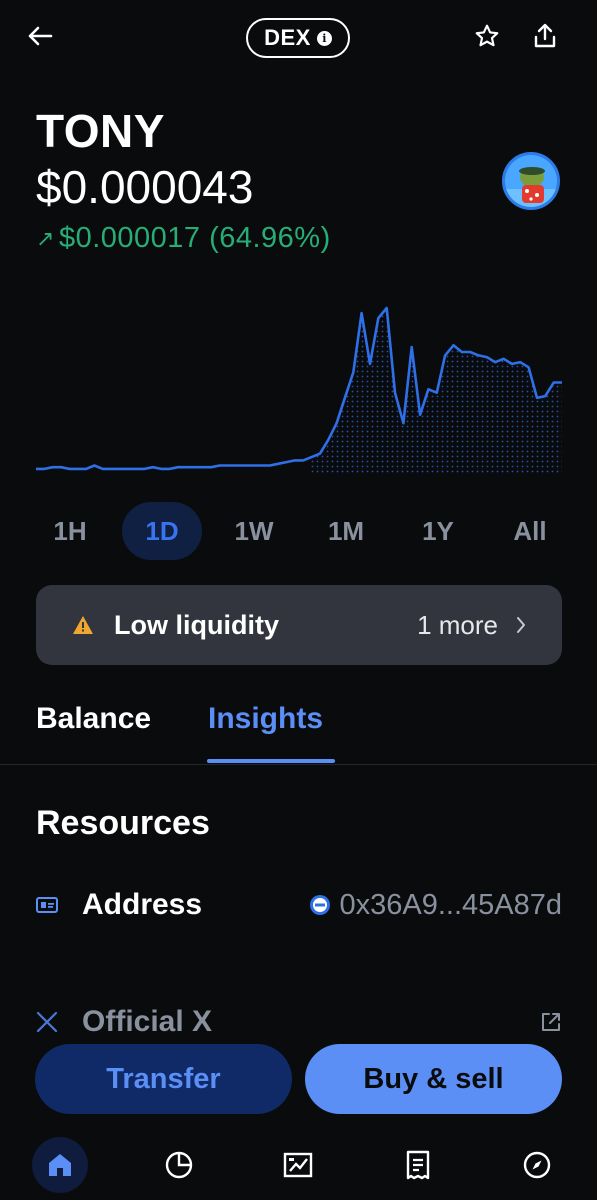  I want to click on nav-portfolio, so click(179, 1165).